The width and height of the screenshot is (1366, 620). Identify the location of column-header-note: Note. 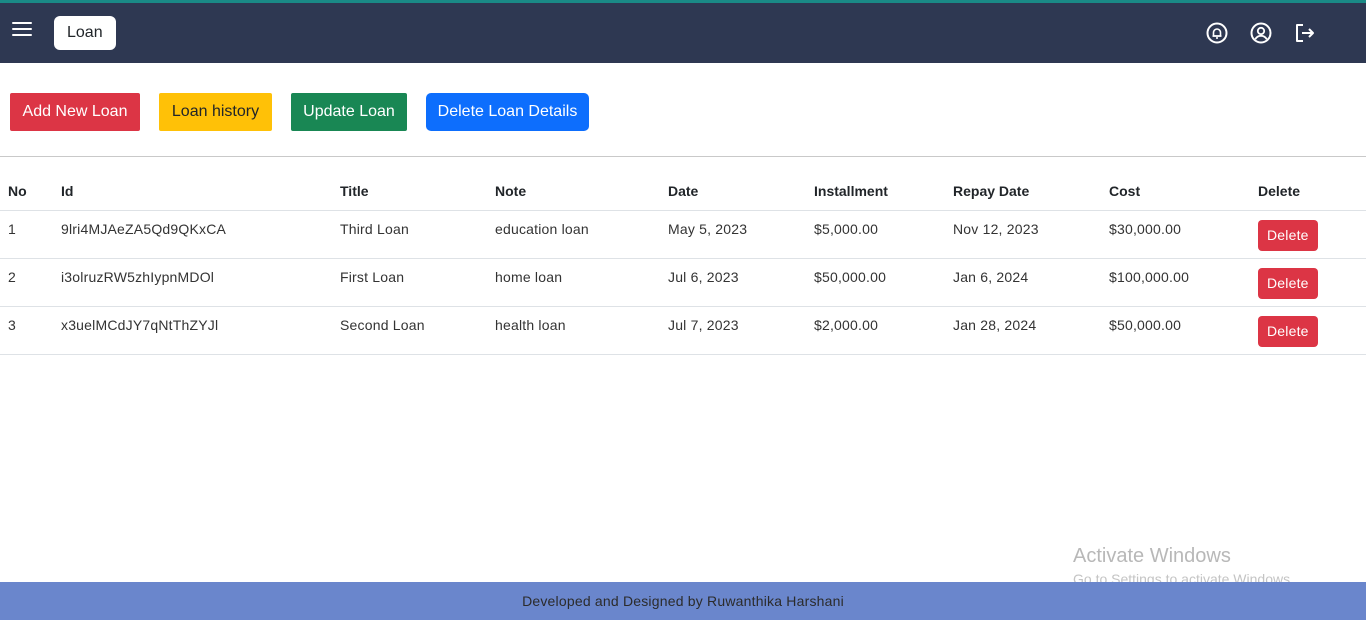
(573, 191).